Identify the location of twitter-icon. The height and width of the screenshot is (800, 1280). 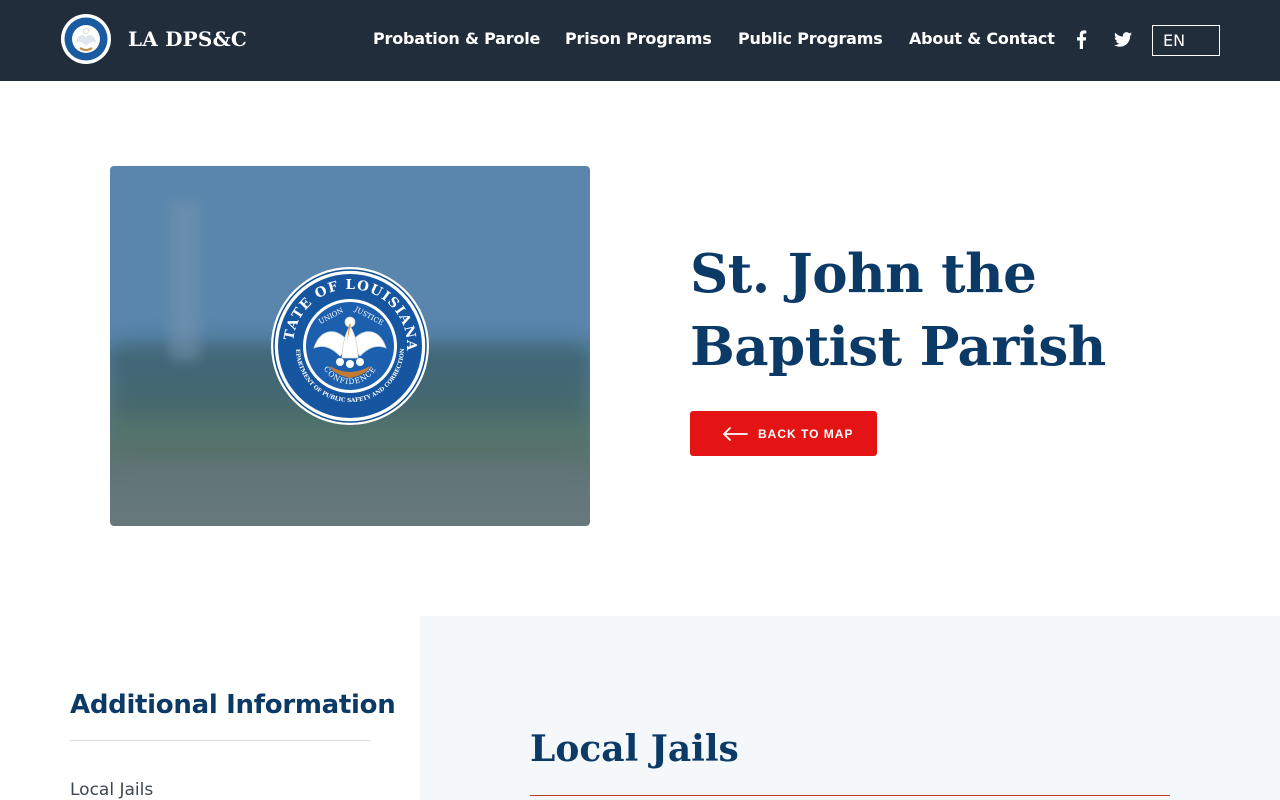
(1123, 39).